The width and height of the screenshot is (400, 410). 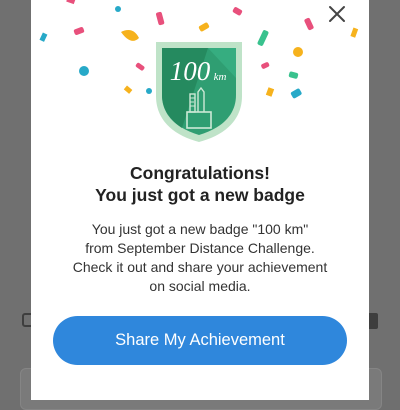 What do you see at coordinates (200, 195) in the screenshot?
I see `title-line: You just got a new badge` at bounding box center [200, 195].